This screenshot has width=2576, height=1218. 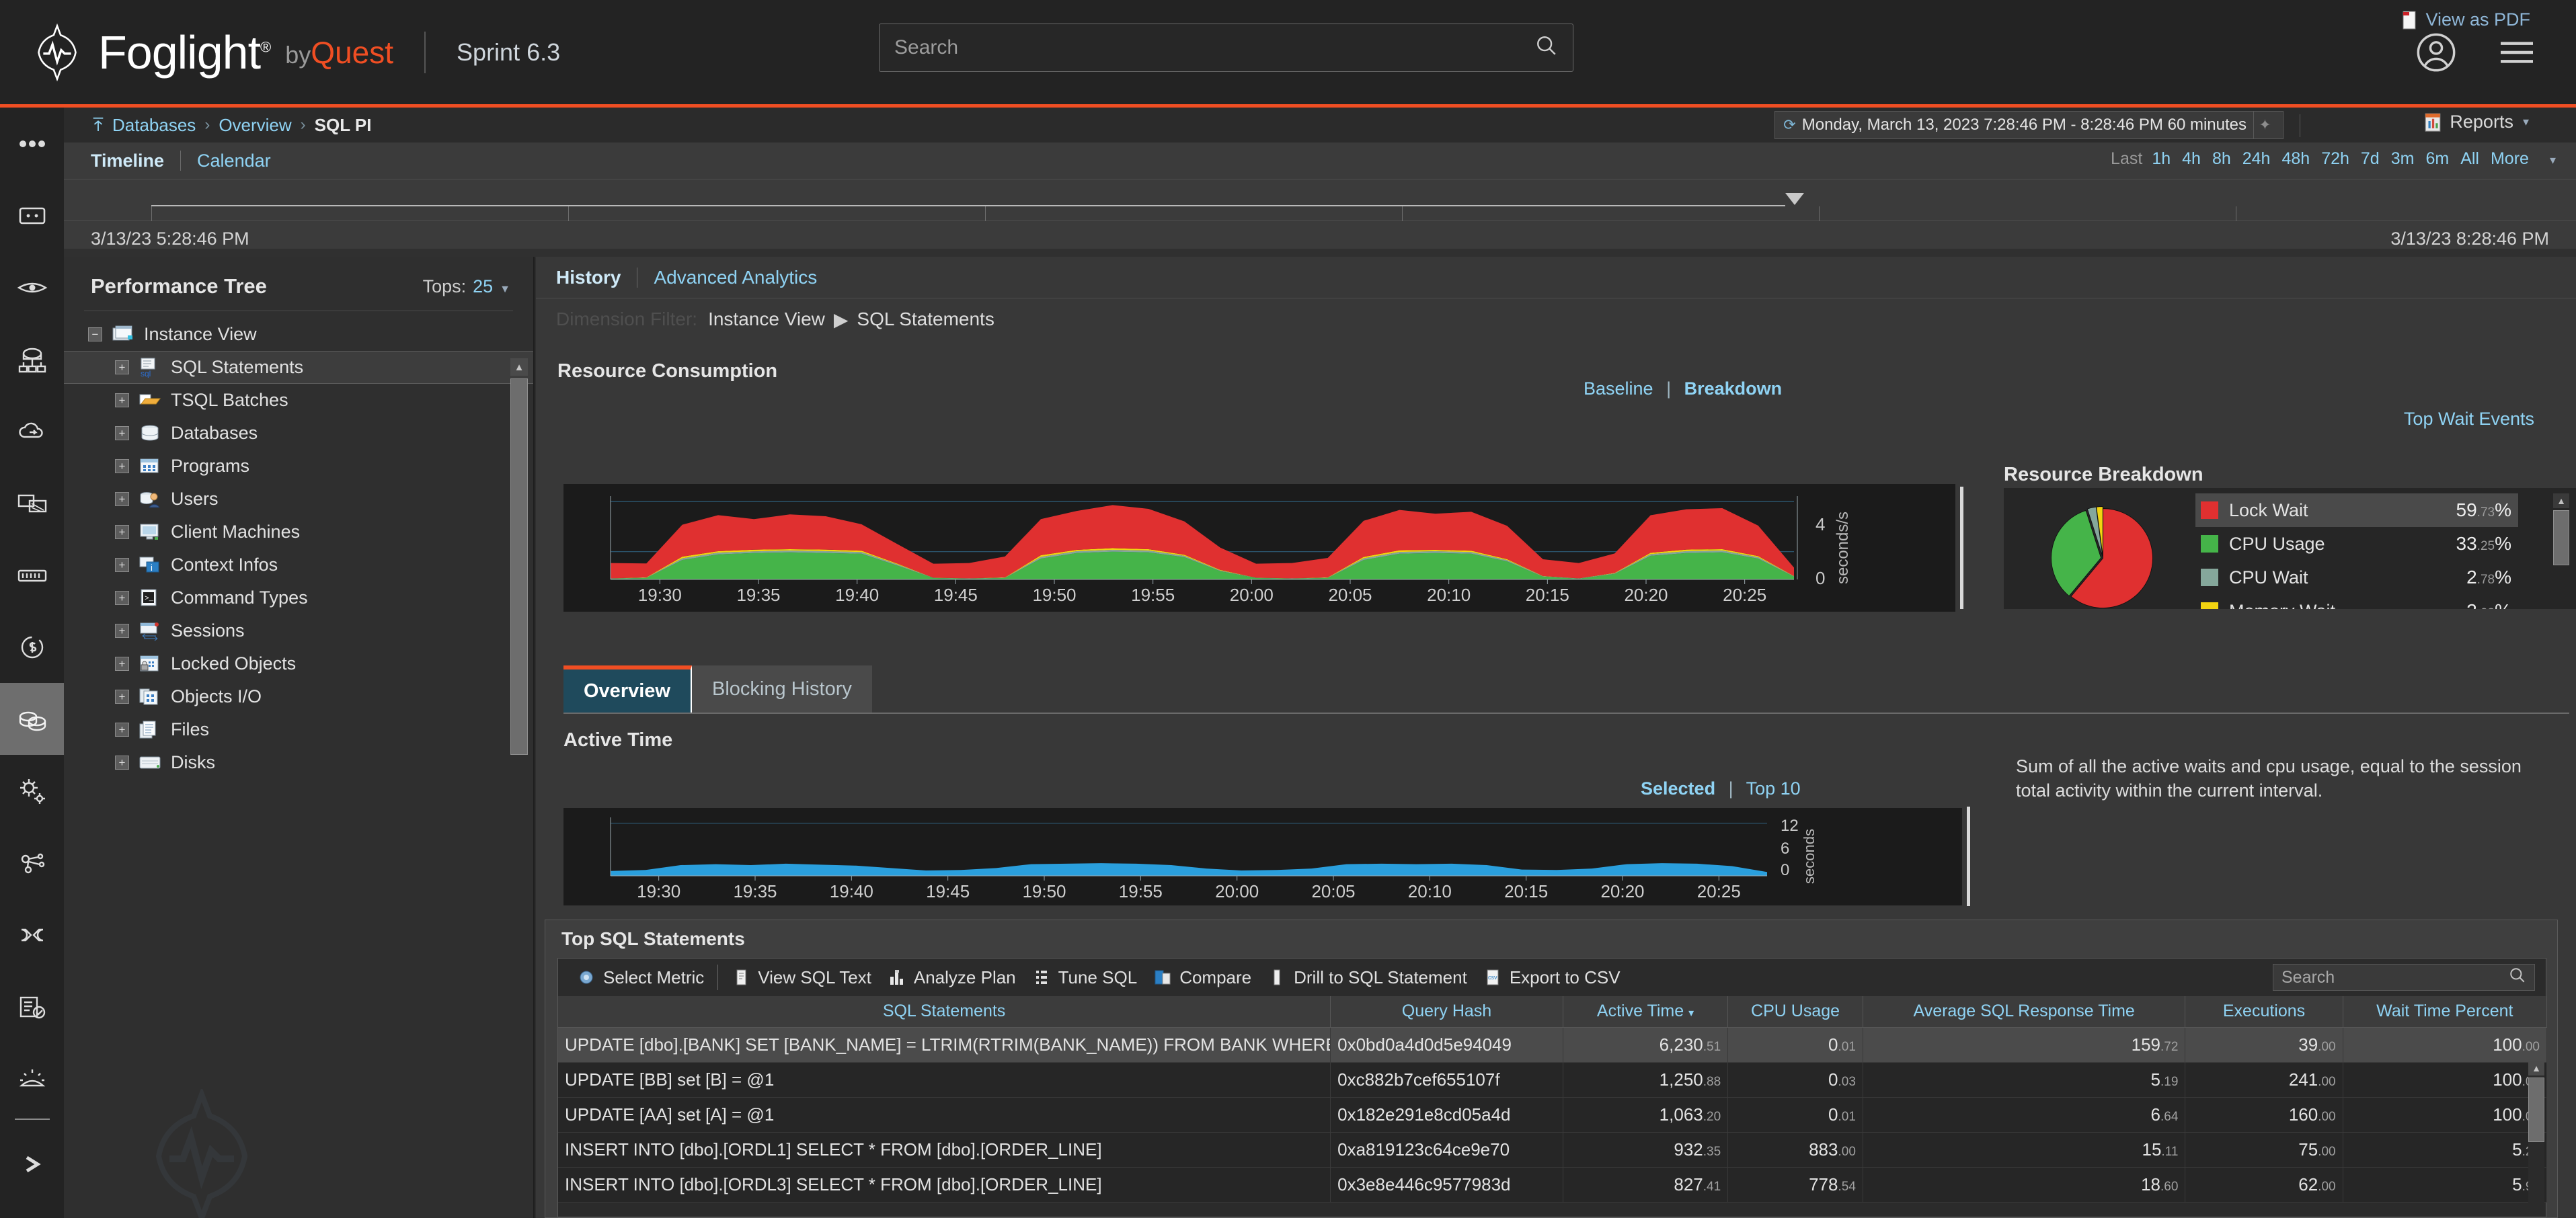 What do you see at coordinates (2469, 419) in the screenshot?
I see `top-wait-events-link: Top Wait Events` at bounding box center [2469, 419].